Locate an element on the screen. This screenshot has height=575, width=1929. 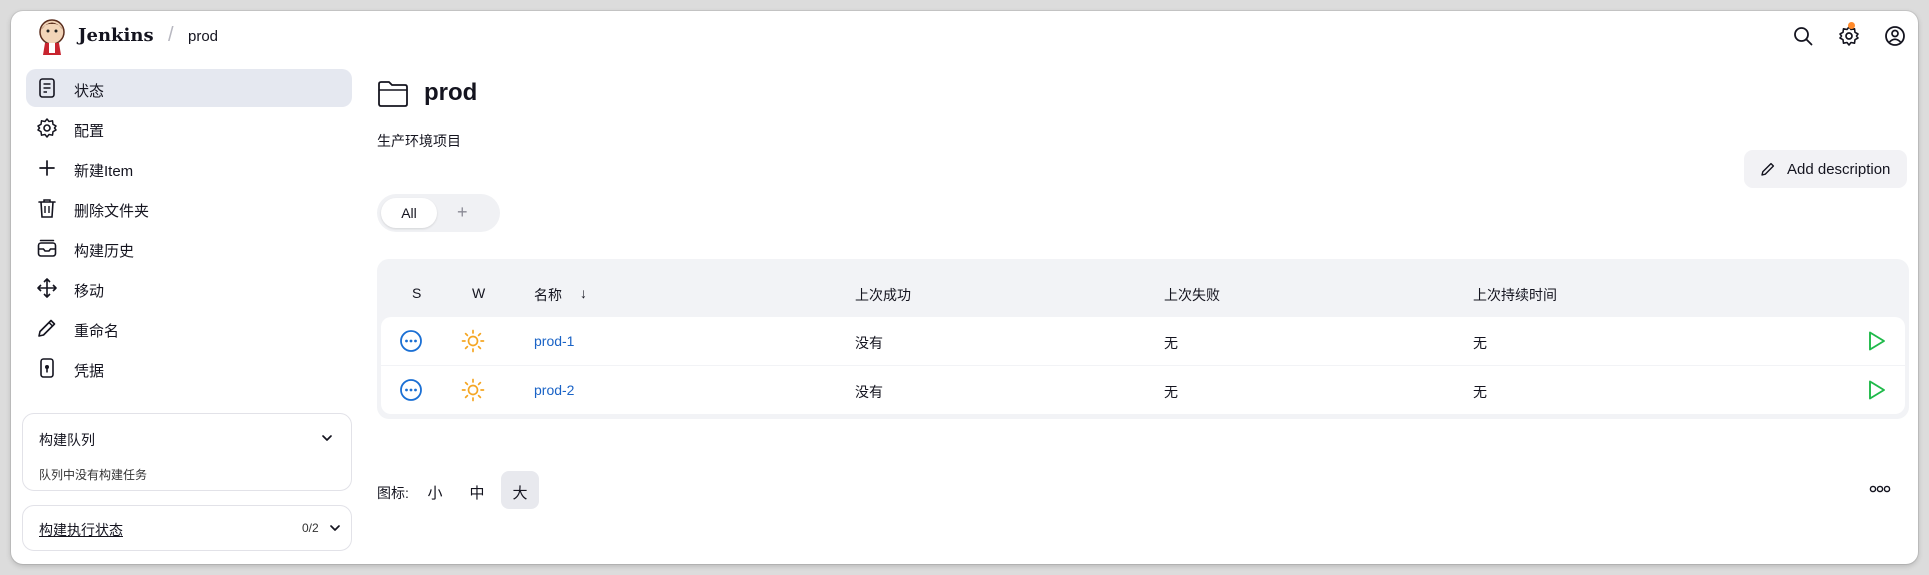
build-queue-panel: 构建队列 队列中没有构建任务 is located at coordinates (187, 452).